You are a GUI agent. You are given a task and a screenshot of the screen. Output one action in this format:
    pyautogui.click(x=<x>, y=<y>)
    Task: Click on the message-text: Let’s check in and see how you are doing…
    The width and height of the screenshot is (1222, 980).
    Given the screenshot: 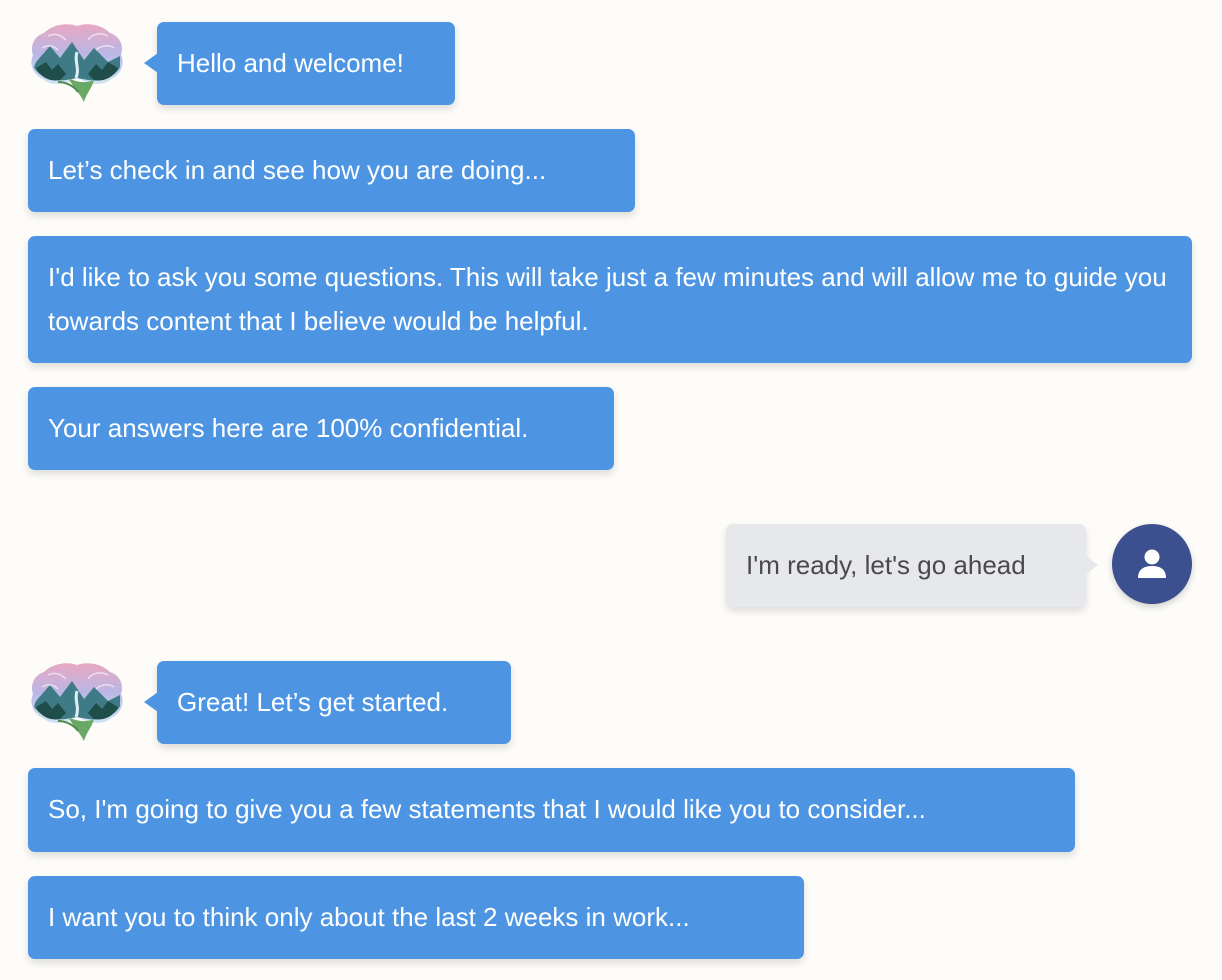 What is the action you would take?
    pyautogui.click(x=297, y=170)
    